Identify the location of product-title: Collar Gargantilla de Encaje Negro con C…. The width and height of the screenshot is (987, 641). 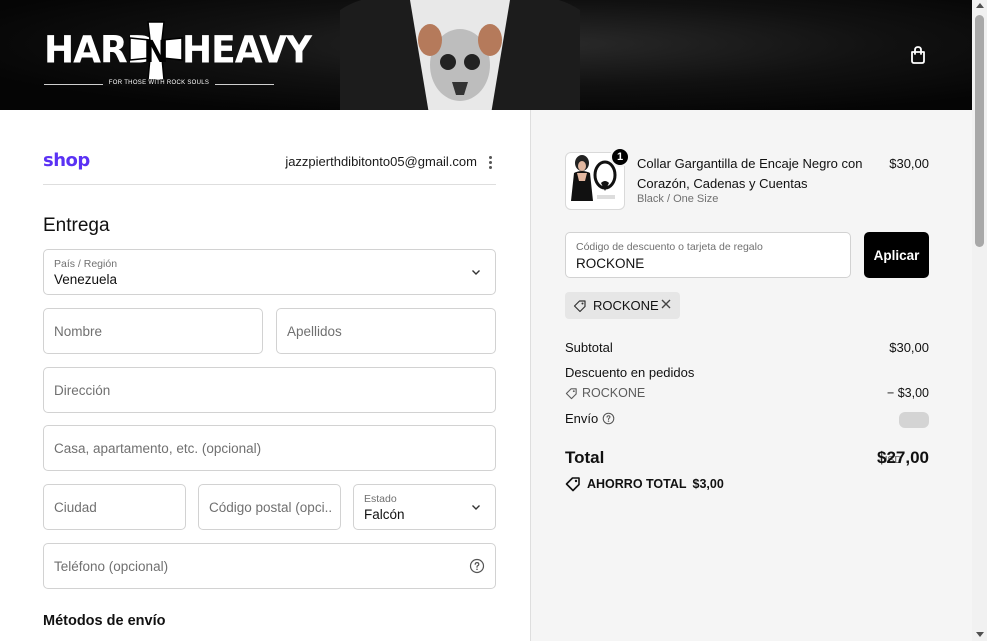
(750, 173).